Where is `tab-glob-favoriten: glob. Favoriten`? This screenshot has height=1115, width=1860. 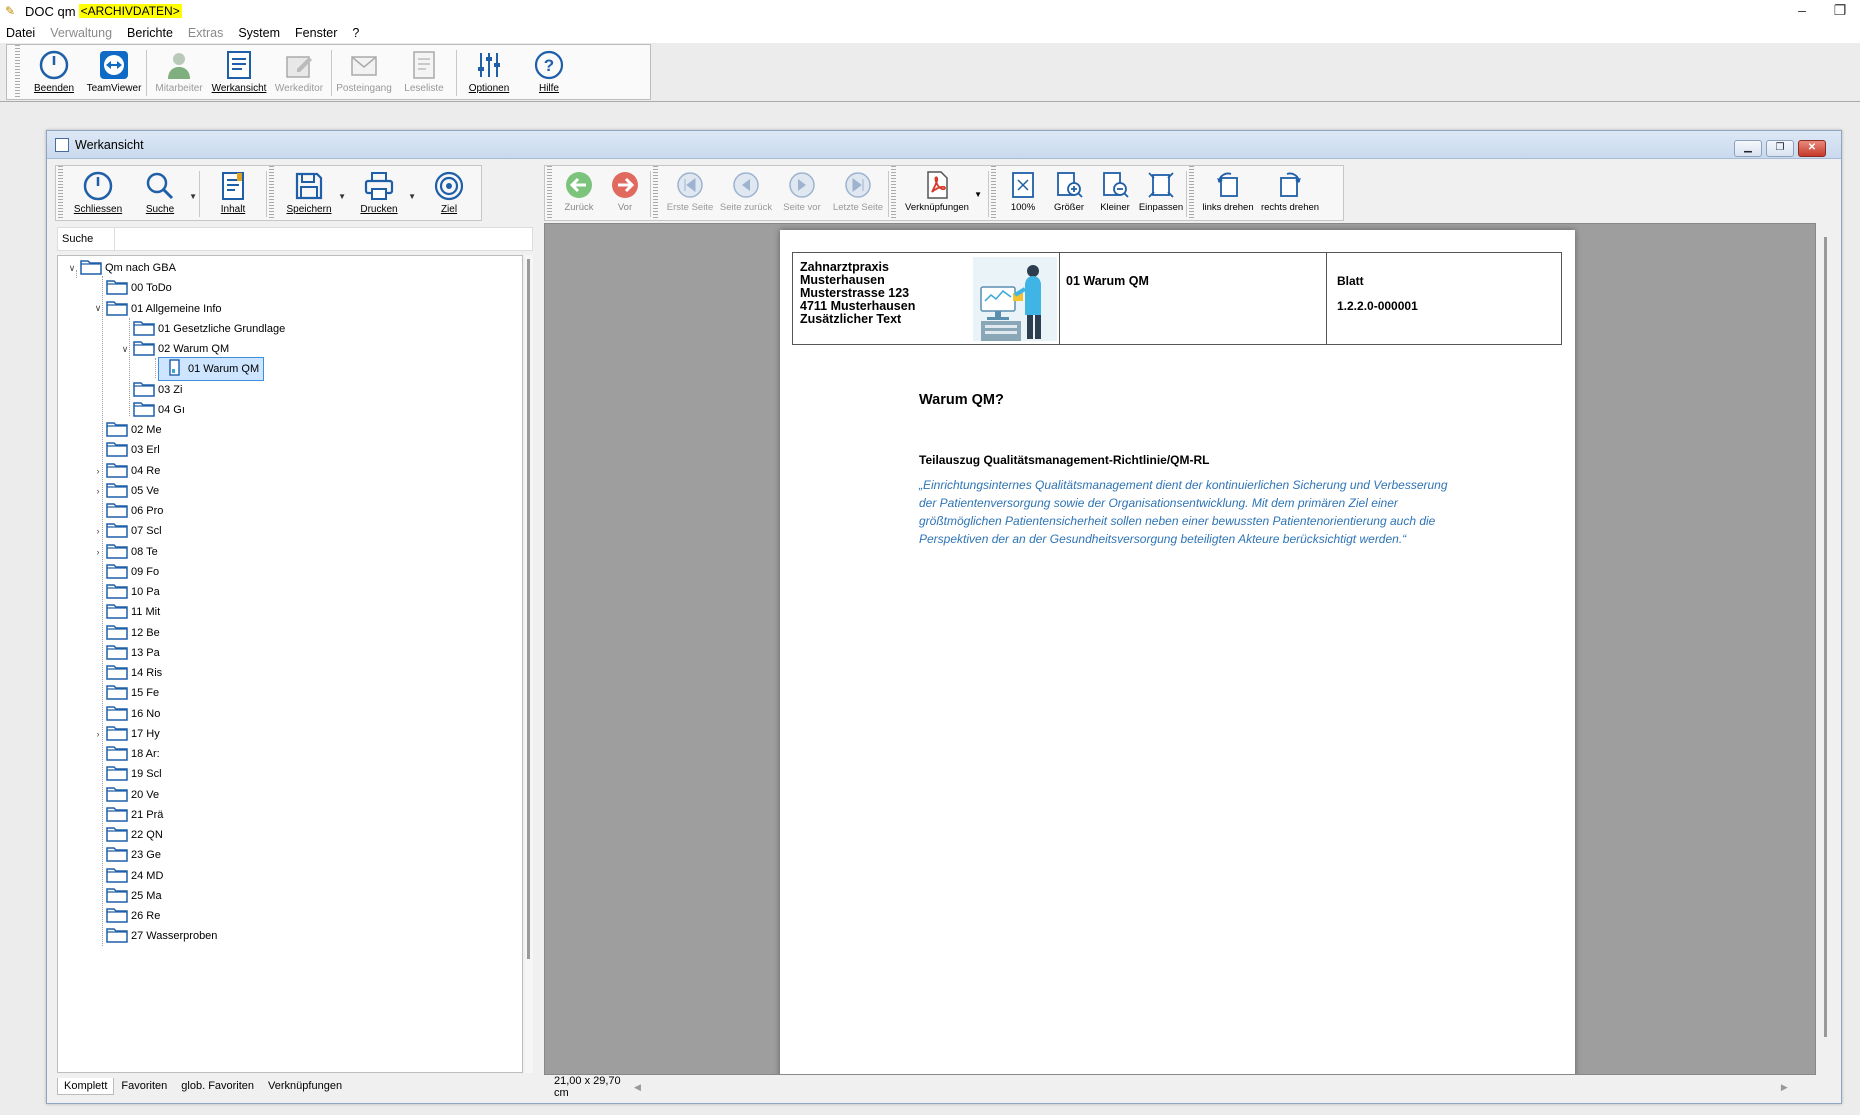 tab-glob-favoriten: glob. Favoriten is located at coordinates (217, 1086).